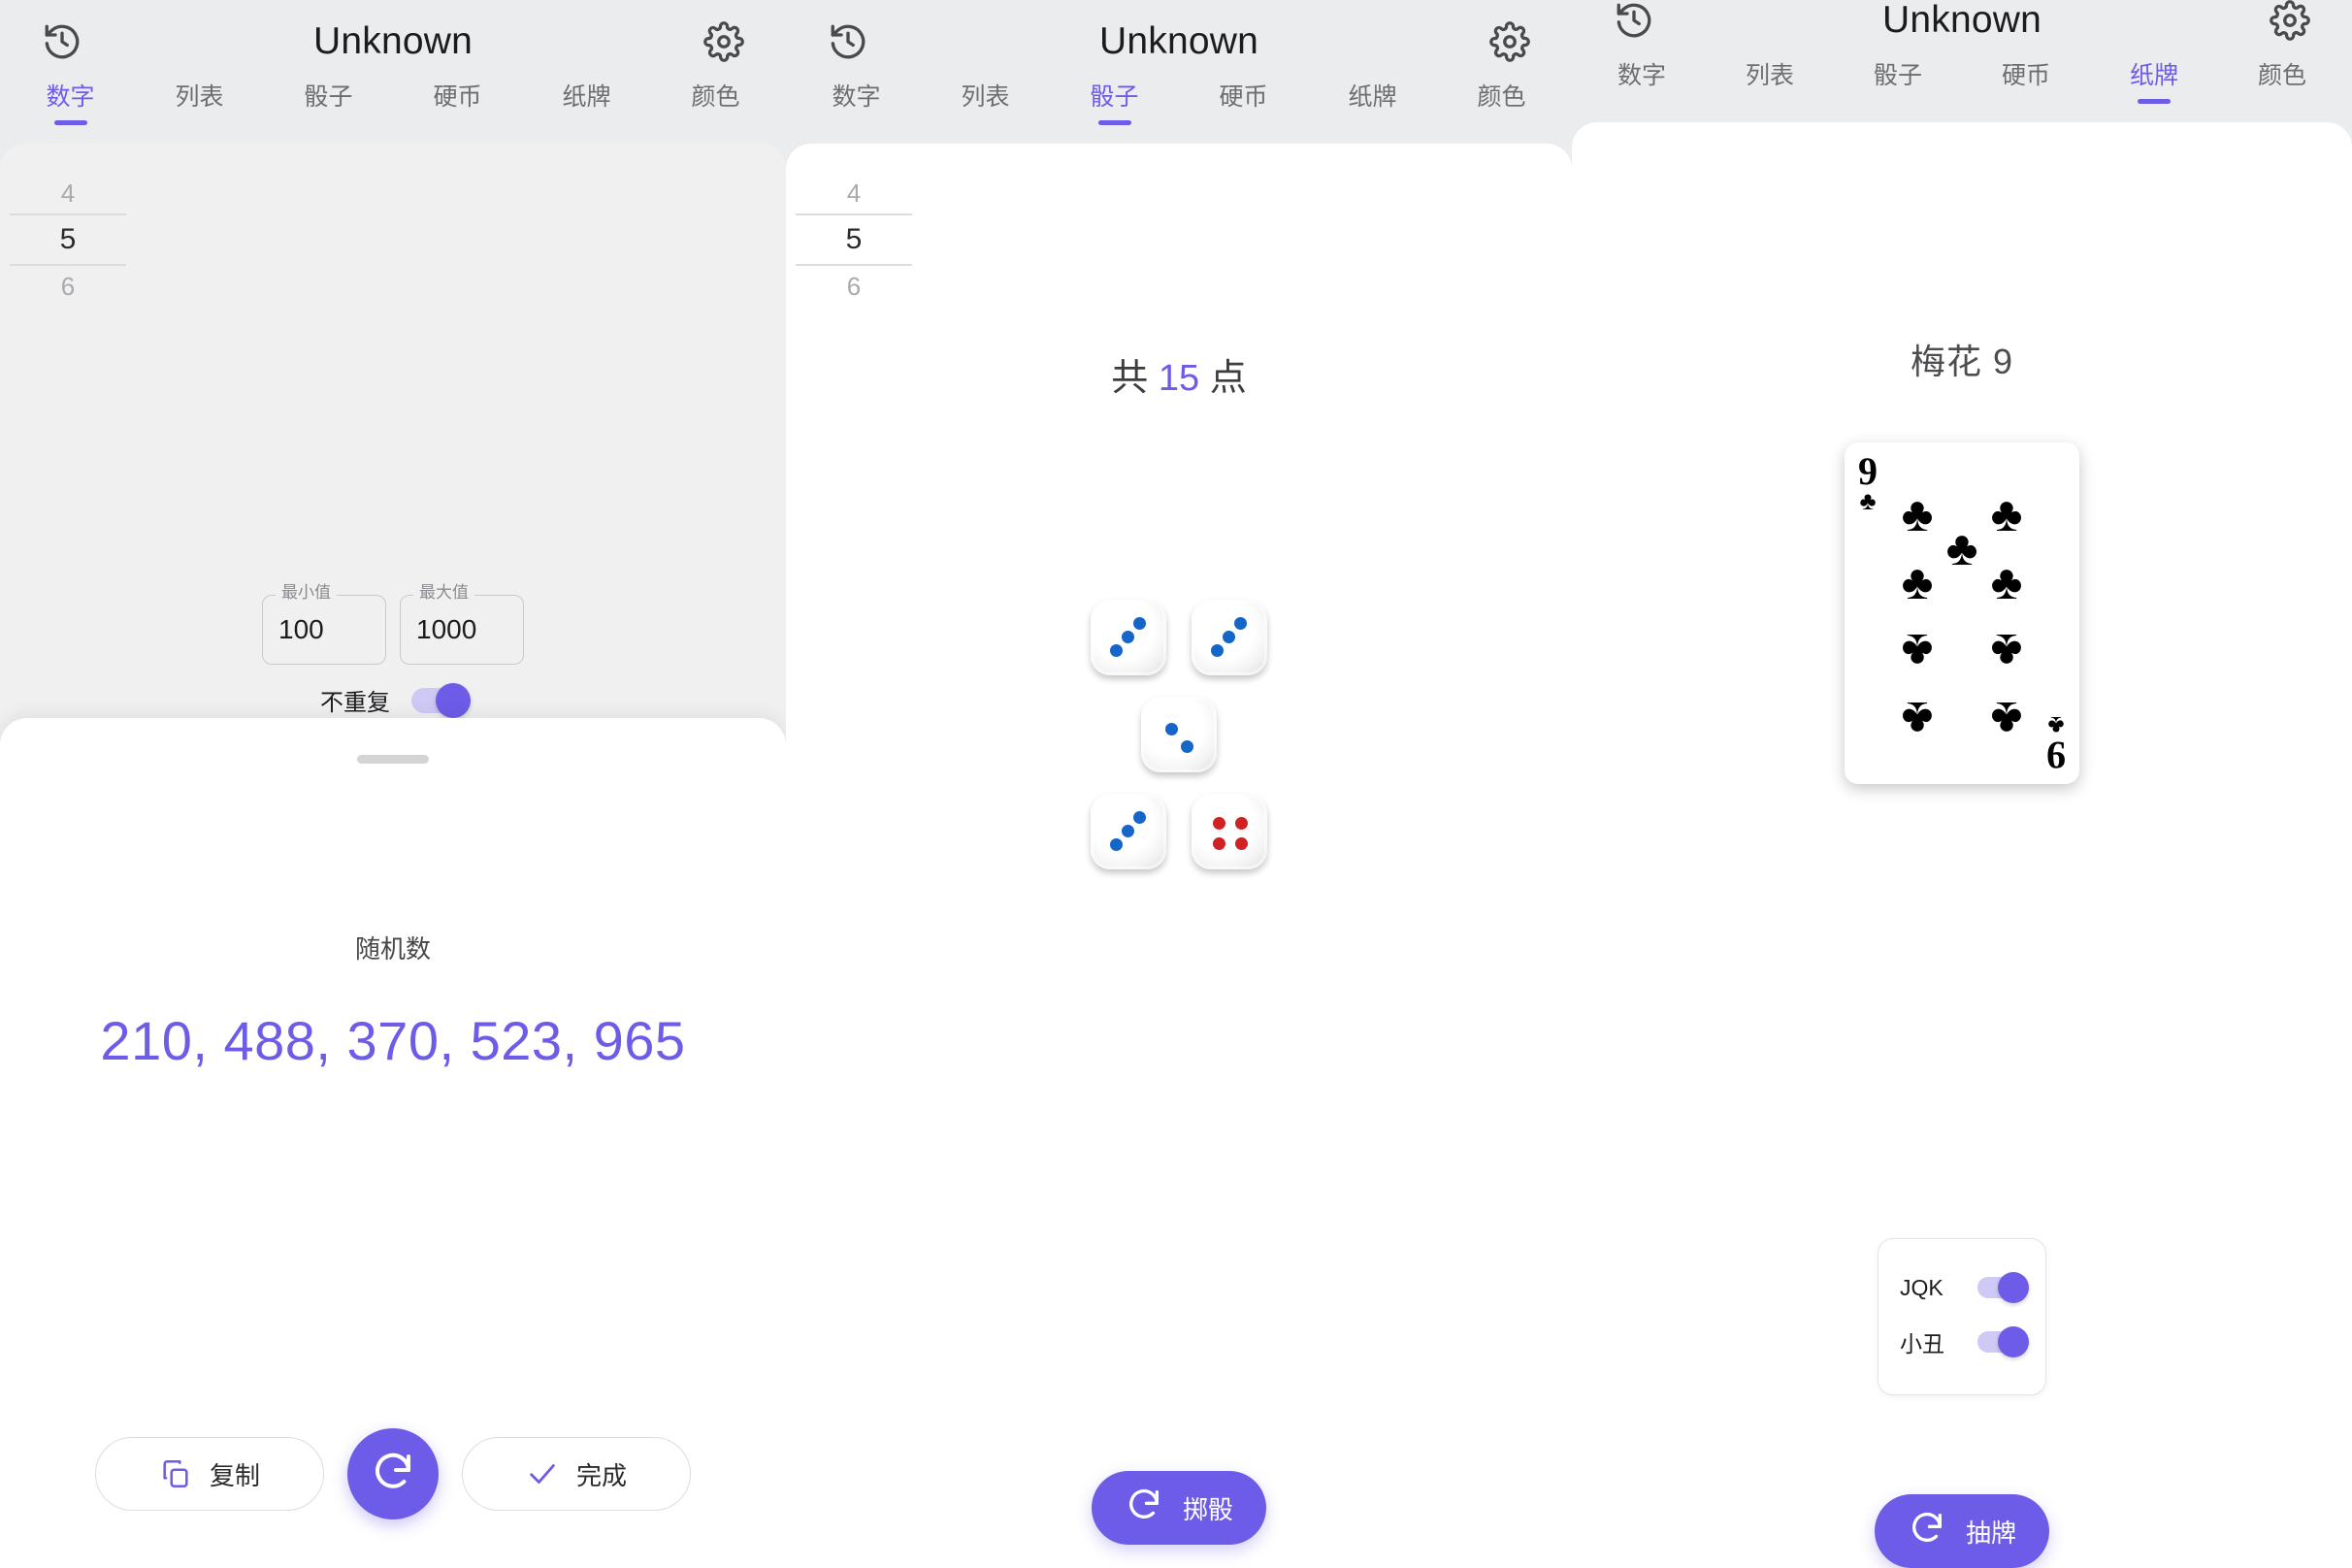  I want to click on min-value-field: 最小值 100, so click(324, 624).